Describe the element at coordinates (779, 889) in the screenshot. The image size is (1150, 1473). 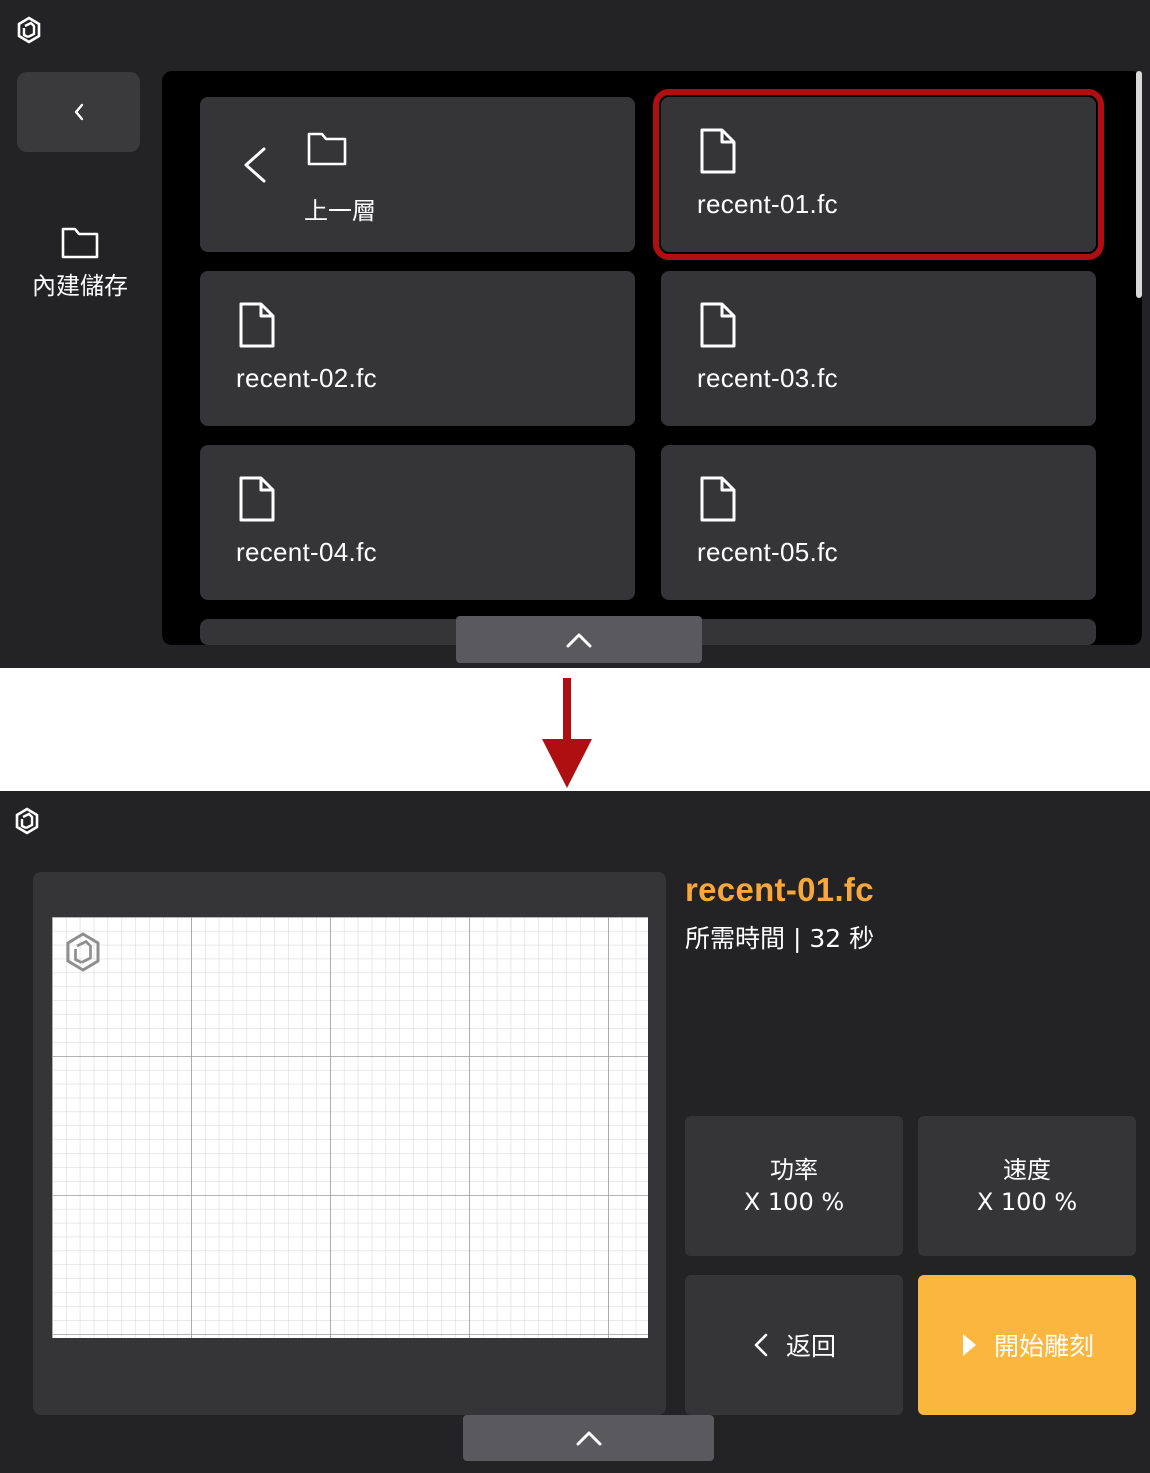
I see `file-title: recent-01.fc` at that location.